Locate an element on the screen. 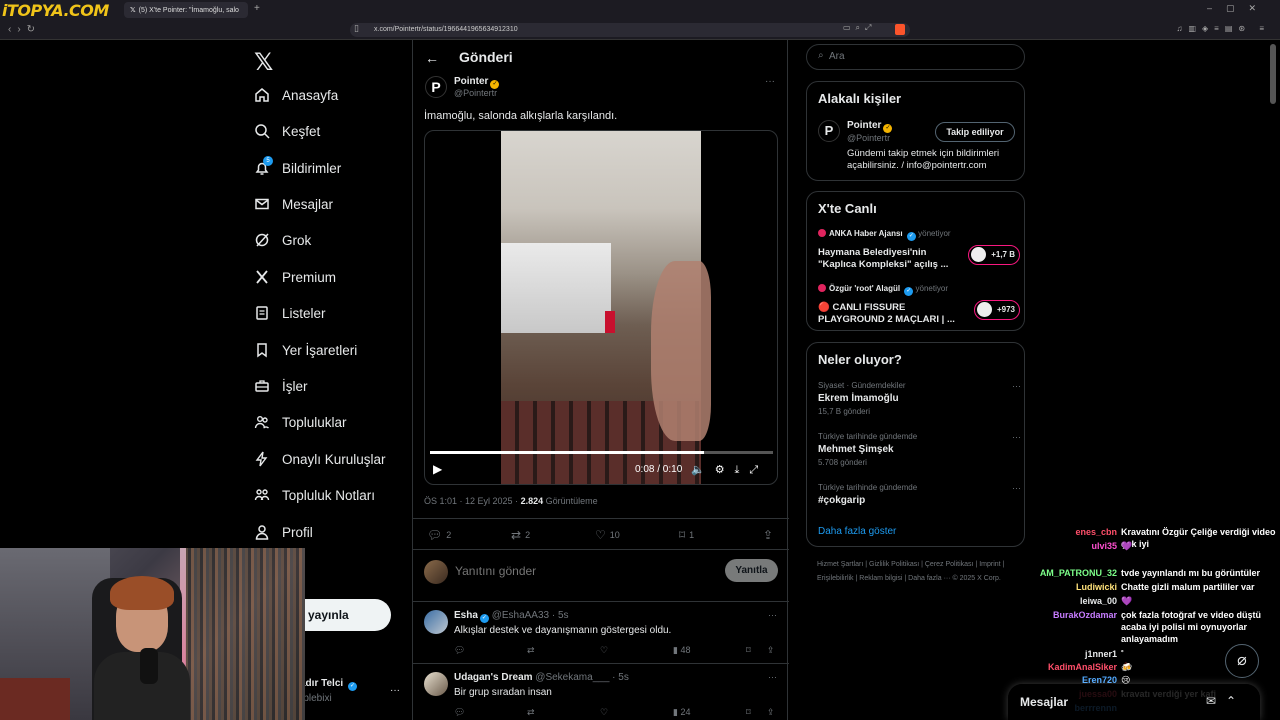 The image size is (1280, 720). nav-item-12: Profil is located at coordinates (283, 532).